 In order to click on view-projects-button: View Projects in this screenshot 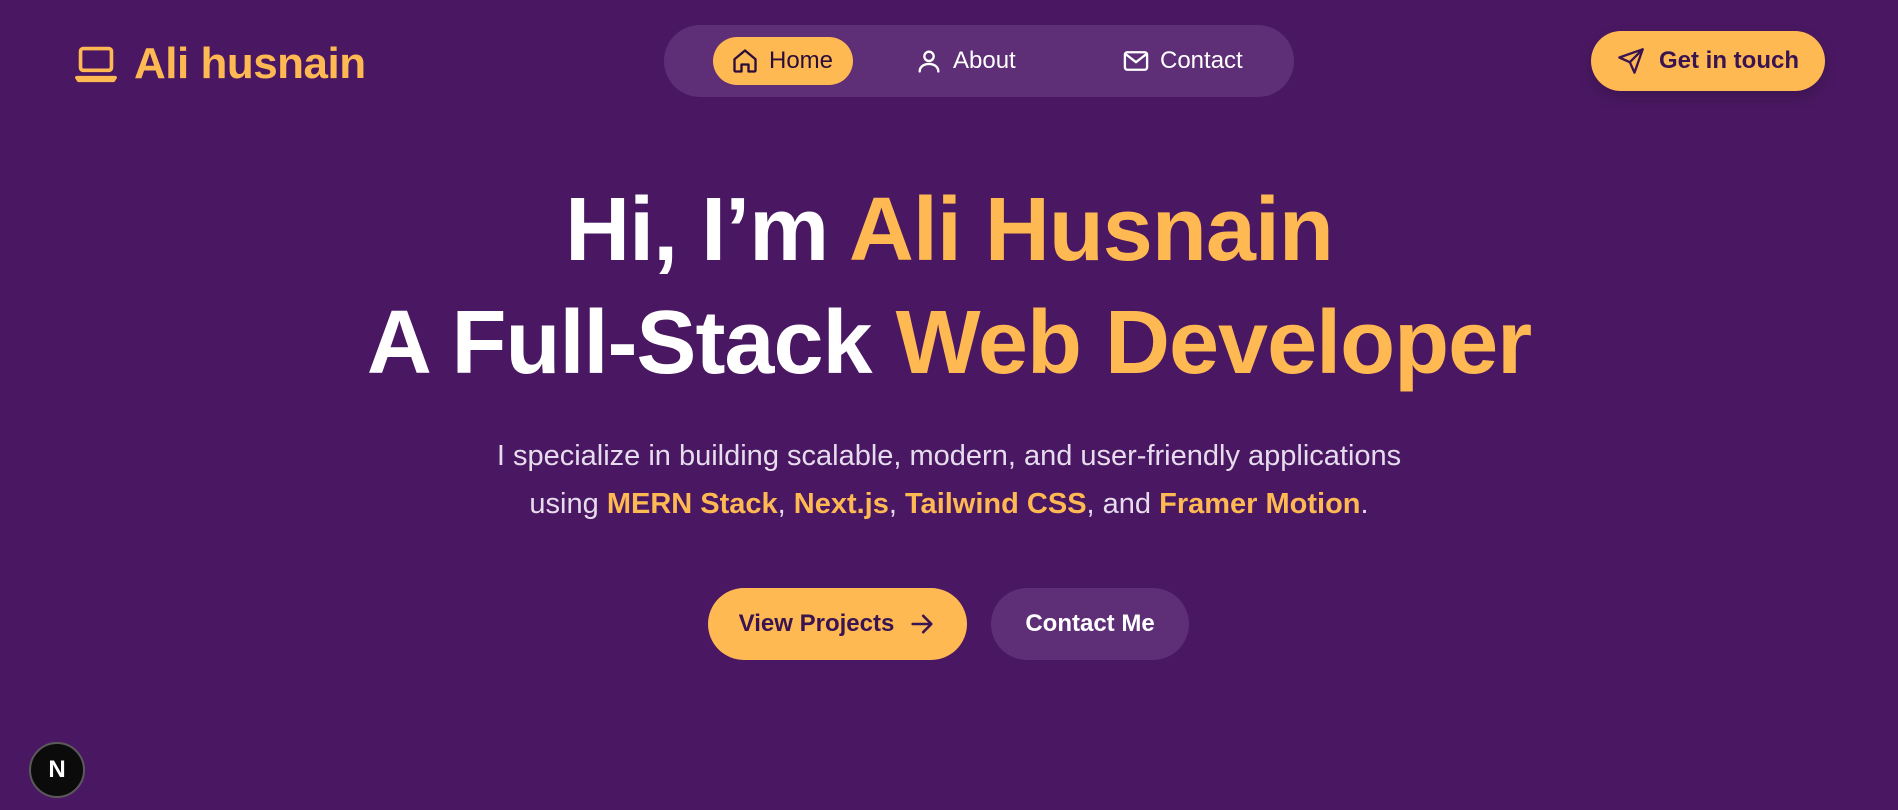, I will do `click(837, 624)`.